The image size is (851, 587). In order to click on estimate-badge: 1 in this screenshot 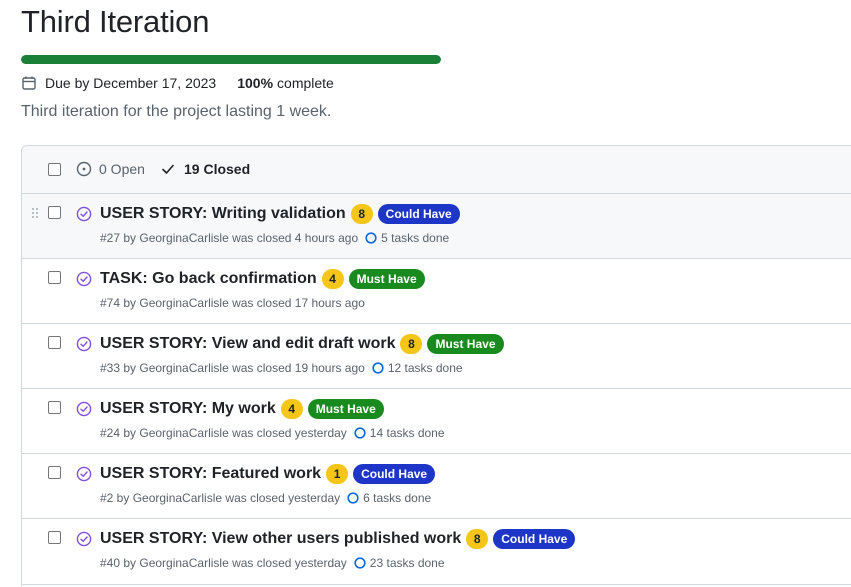, I will do `click(337, 474)`.